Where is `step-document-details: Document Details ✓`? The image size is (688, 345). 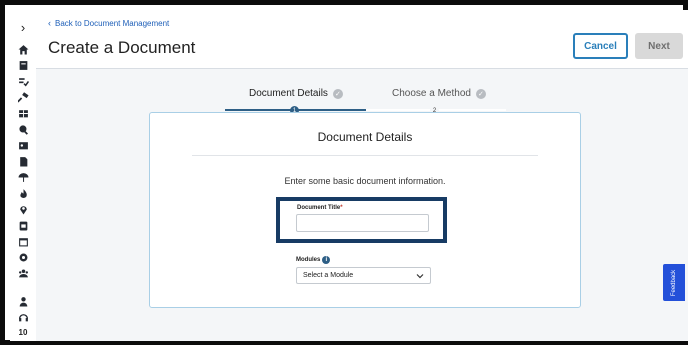 step-document-details: Document Details ✓ is located at coordinates (296, 93).